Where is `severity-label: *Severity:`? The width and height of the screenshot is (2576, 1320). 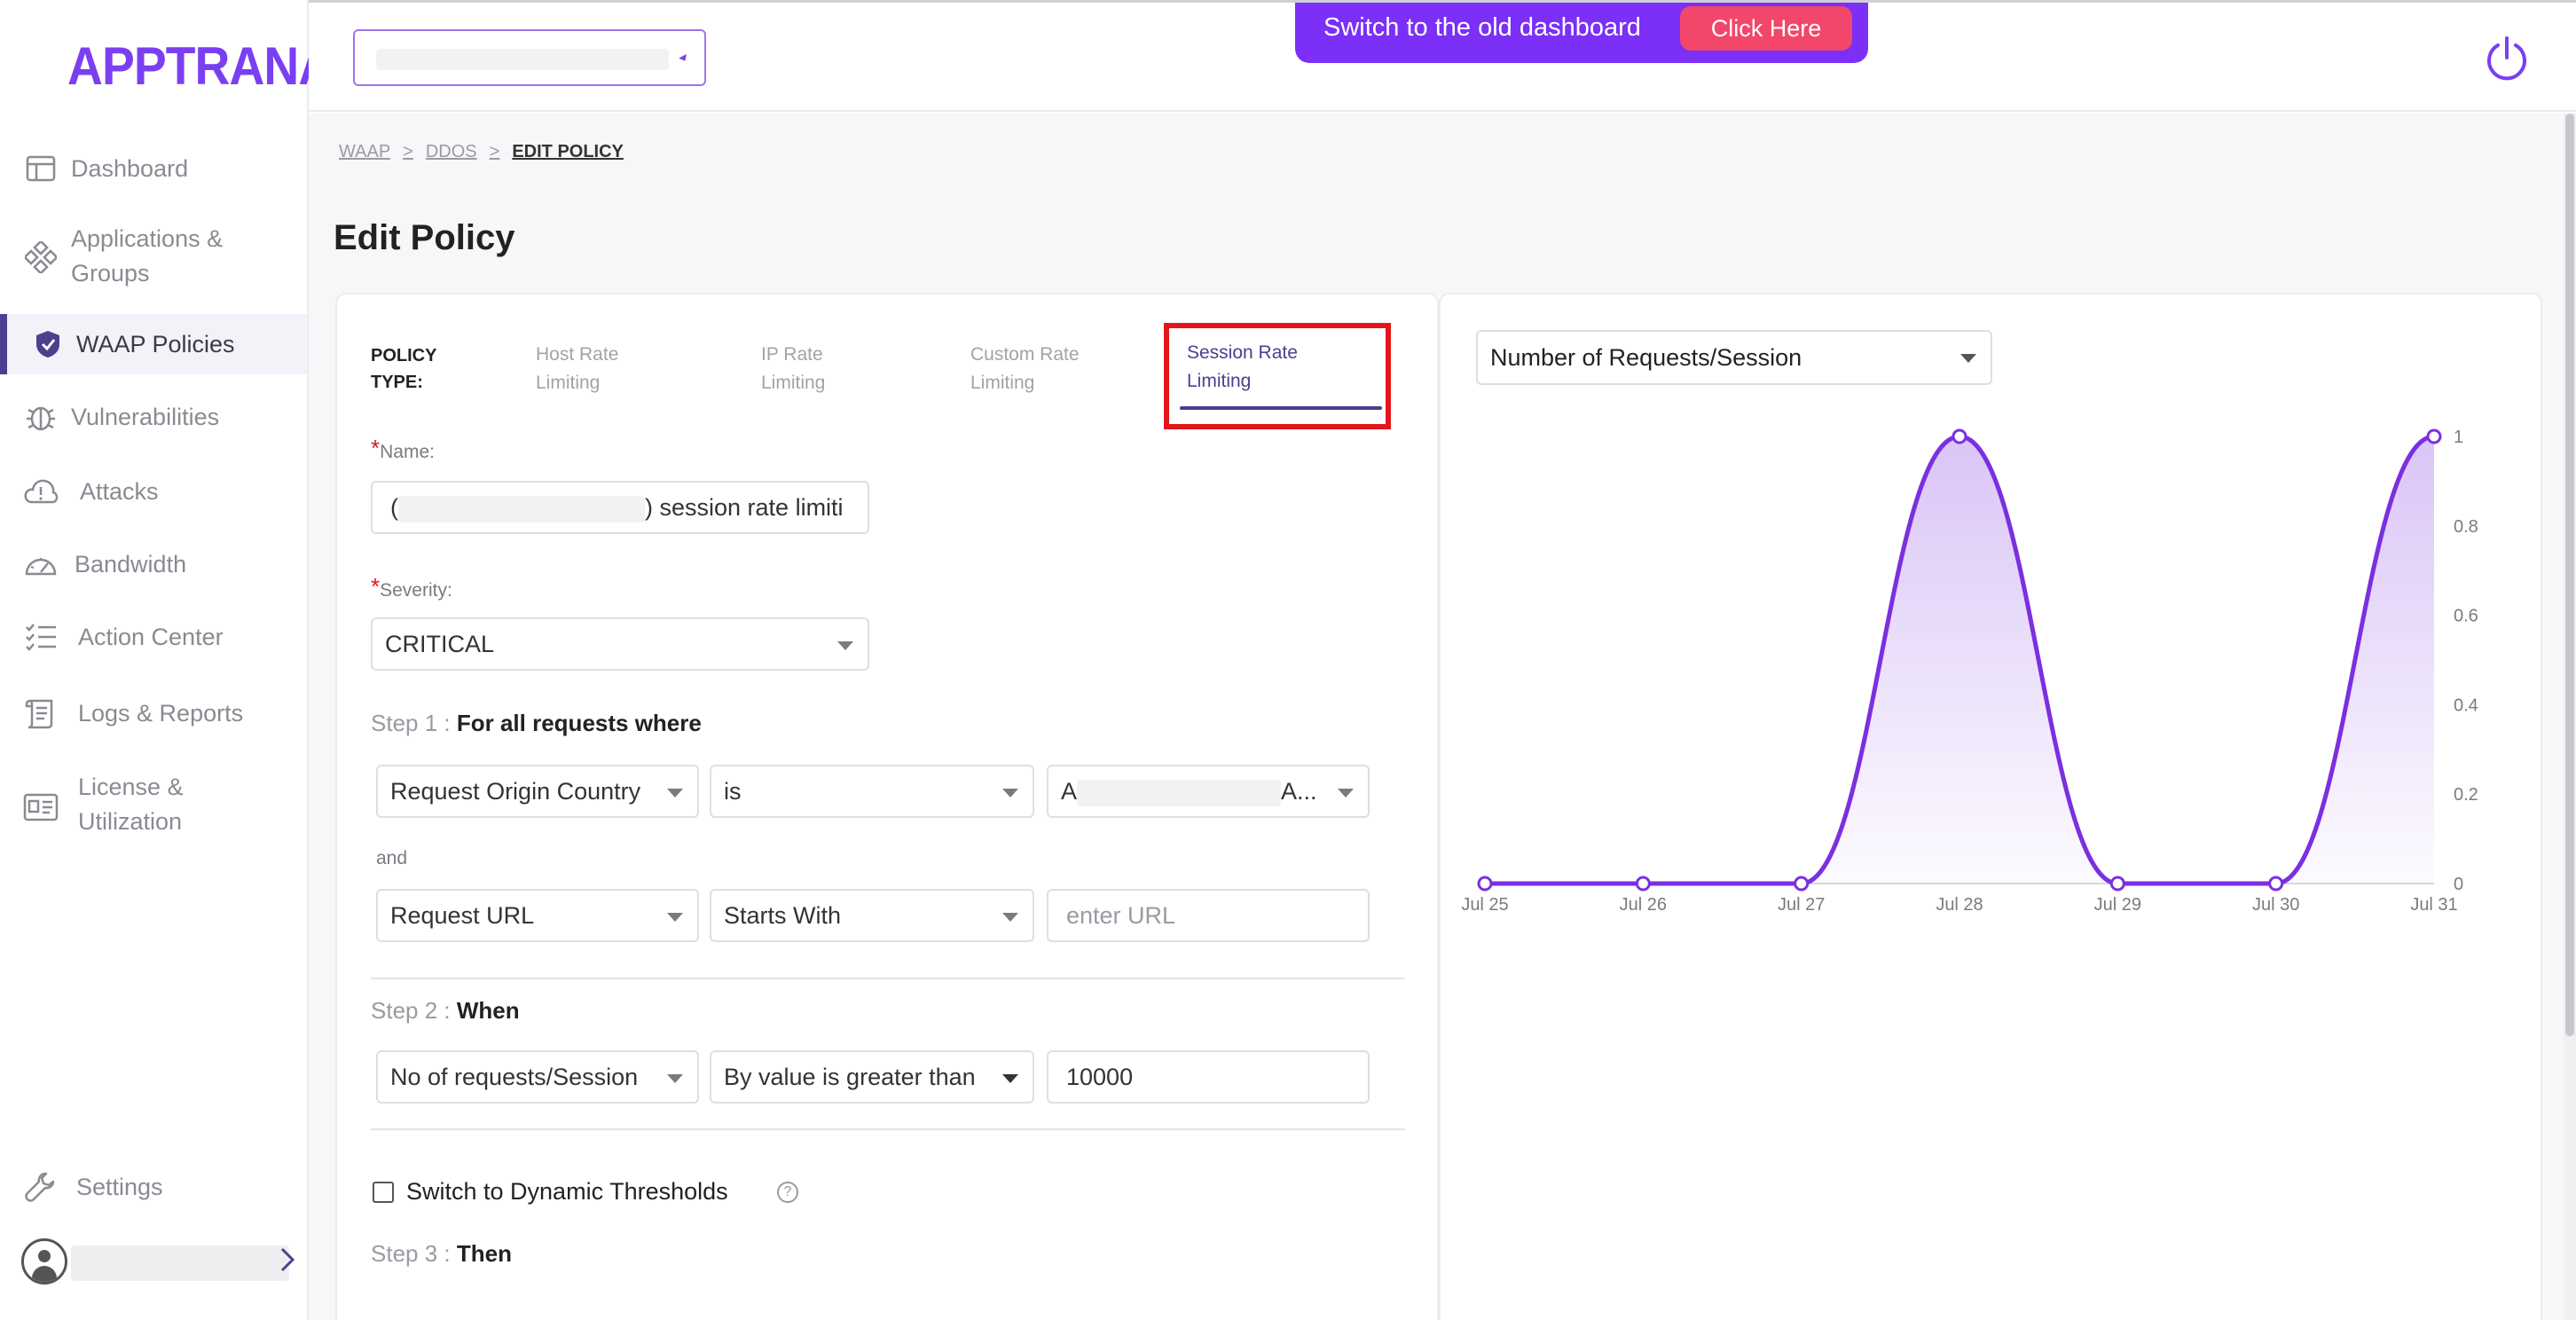
severity-label: *Severity: is located at coordinates (411, 587).